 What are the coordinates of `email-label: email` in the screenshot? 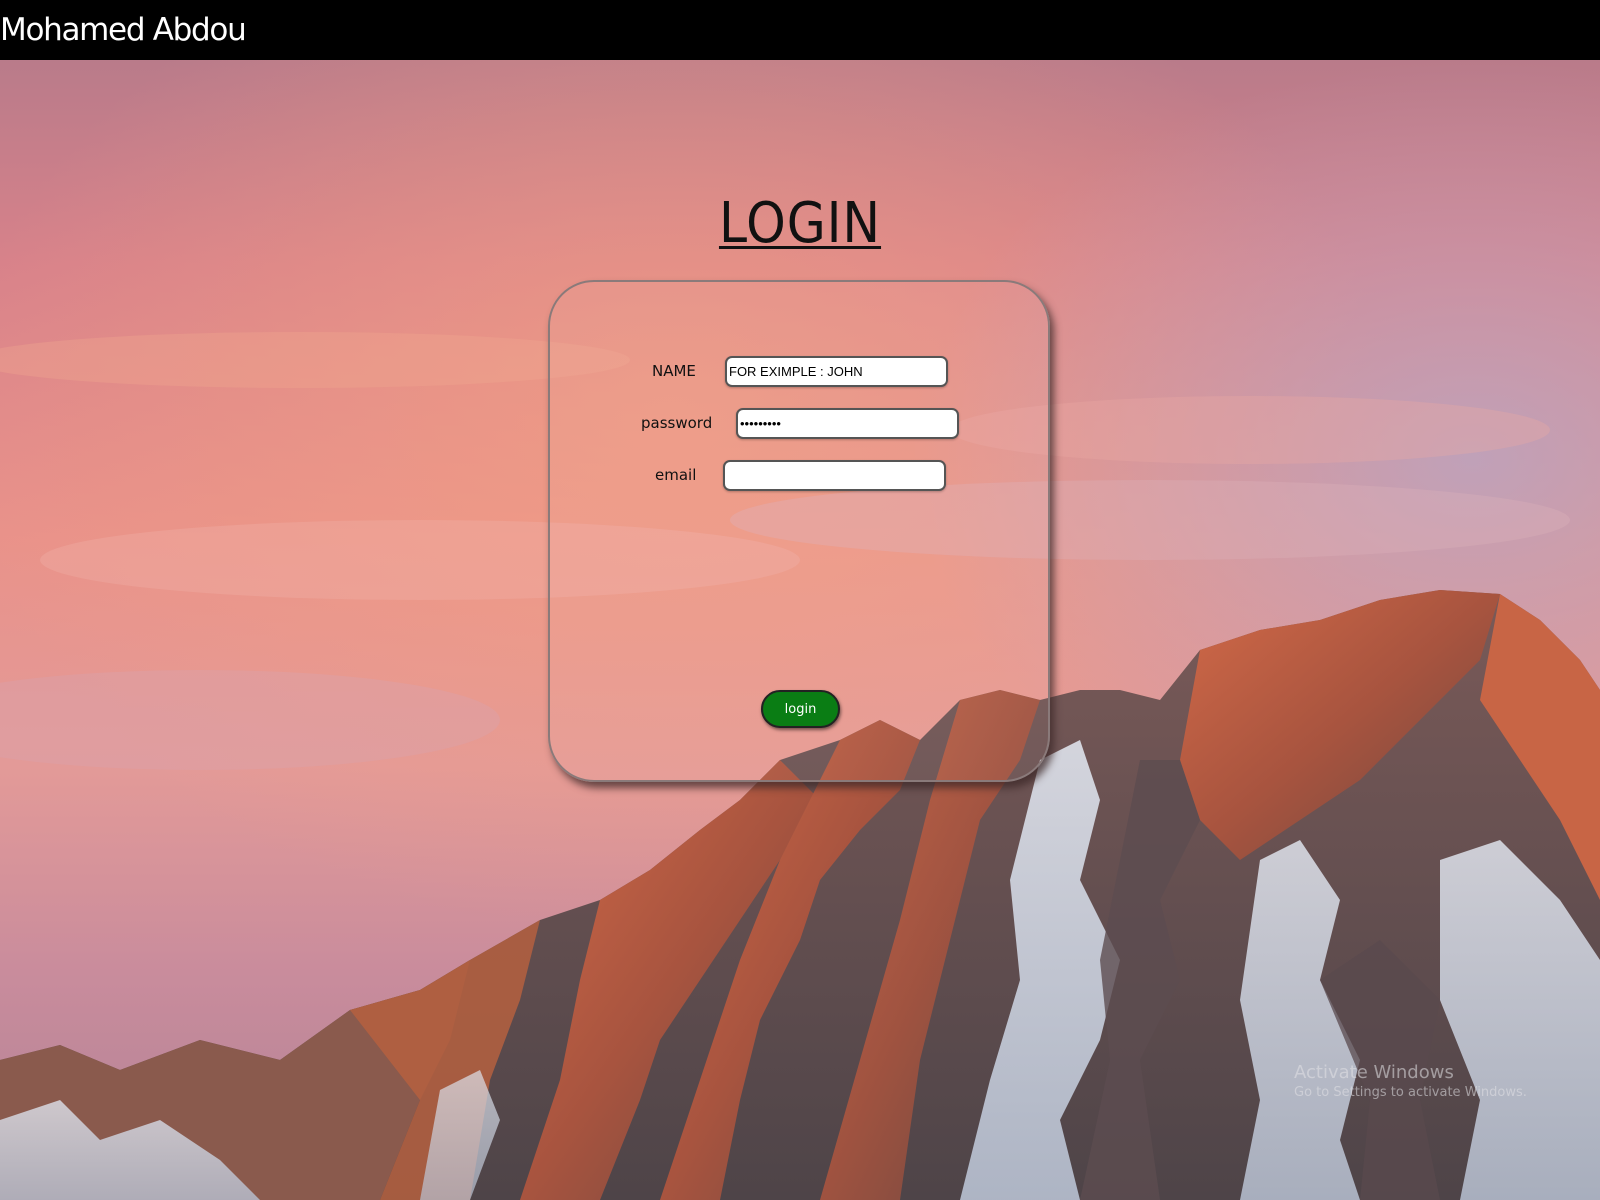 It's located at (676, 475).